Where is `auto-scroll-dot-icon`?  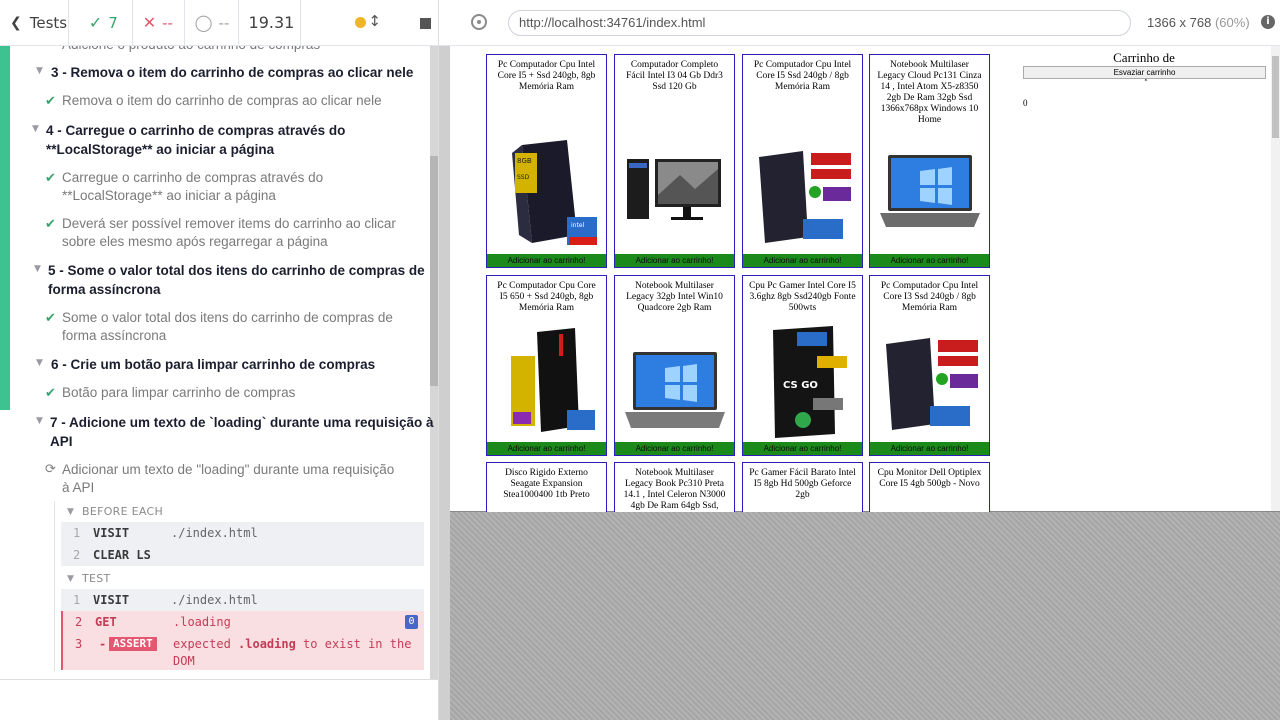
auto-scroll-dot-icon is located at coordinates (361, 22).